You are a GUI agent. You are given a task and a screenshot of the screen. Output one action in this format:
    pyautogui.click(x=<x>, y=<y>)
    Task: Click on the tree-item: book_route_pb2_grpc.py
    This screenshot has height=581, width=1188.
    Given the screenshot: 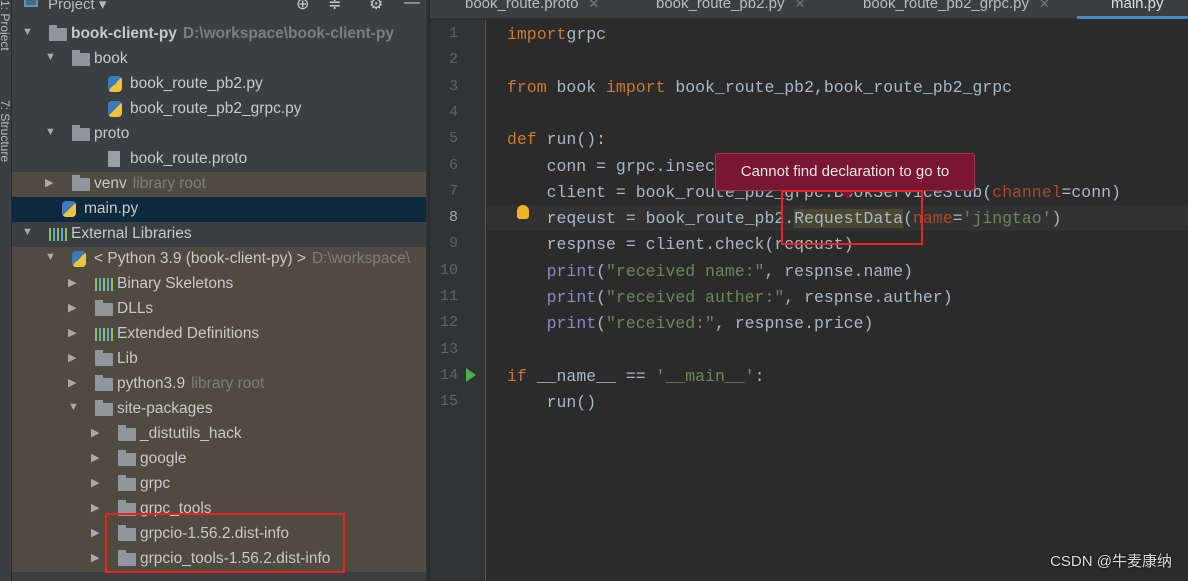 What is the action you would take?
    pyautogui.click(x=219, y=109)
    